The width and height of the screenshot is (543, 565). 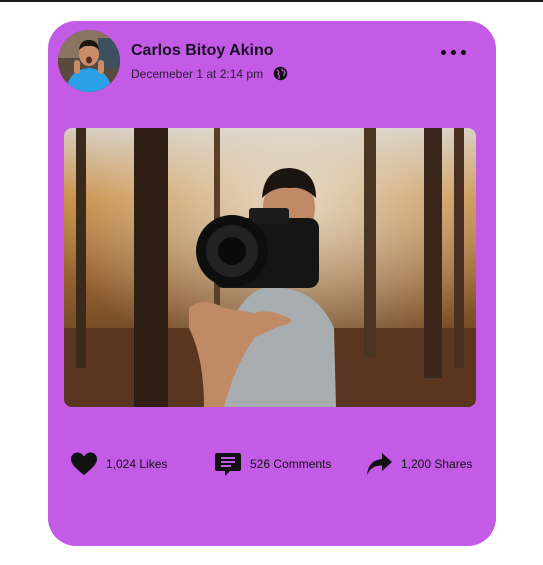 What do you see at coordinates (379, 464) in the screenshot?
I see `share-icon` at bounding box center [379, 464].